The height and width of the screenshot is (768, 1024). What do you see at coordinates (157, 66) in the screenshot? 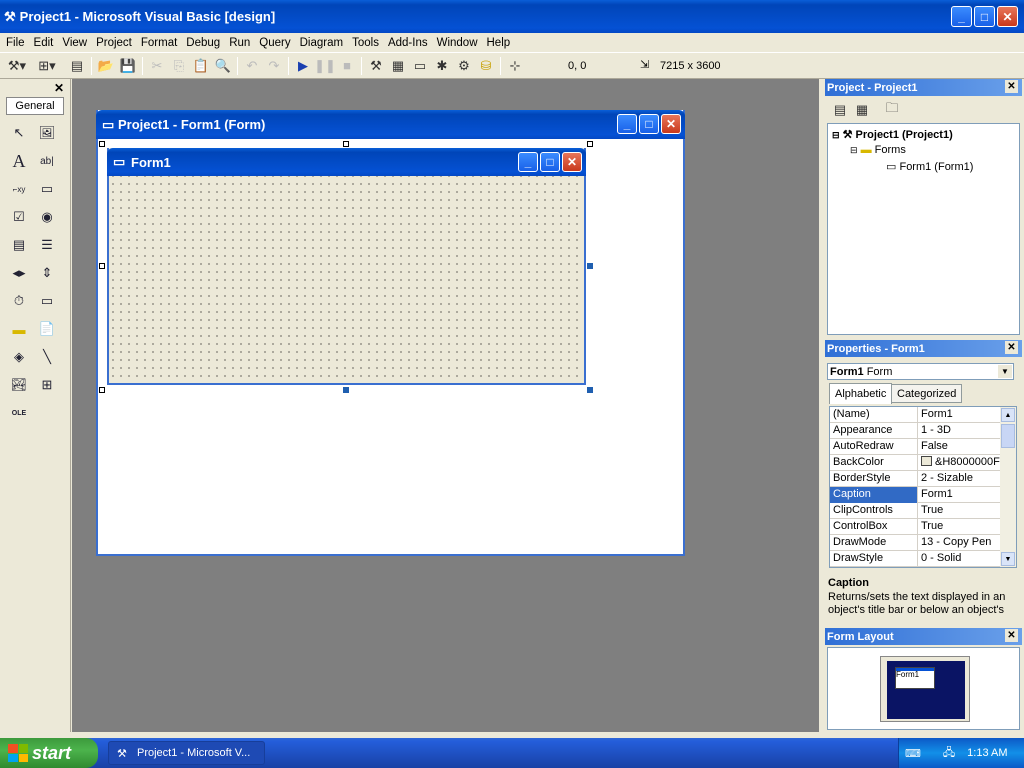
I see `cut-icon: ✂` at bounding box center [157, 66].